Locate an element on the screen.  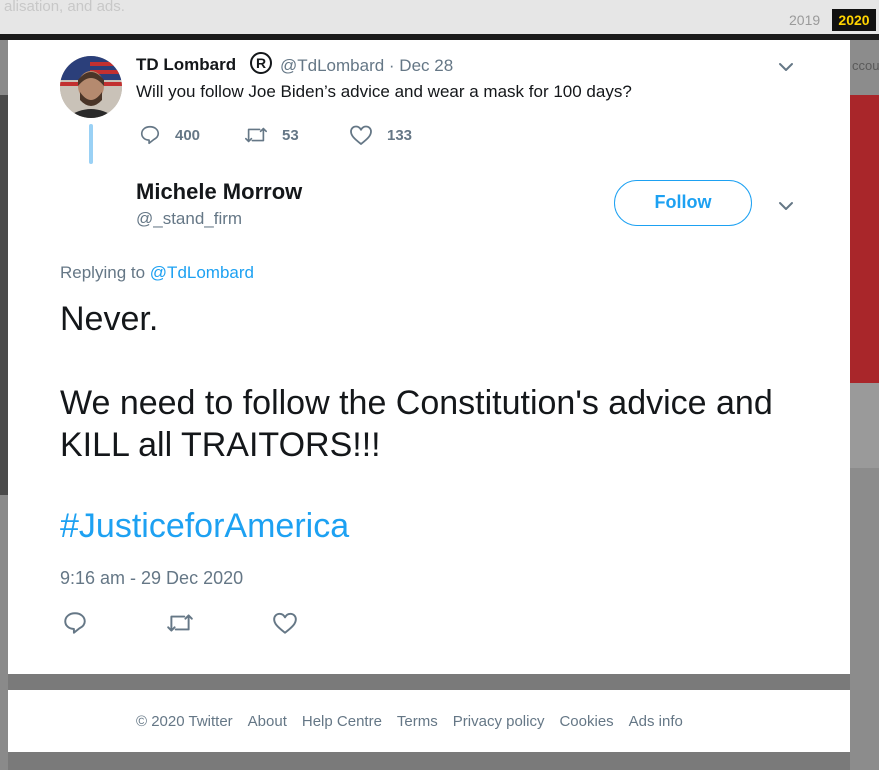
tweet-timestamp: 9:16 am - 29 Dec 2020 is located at coordinates (151, 578).